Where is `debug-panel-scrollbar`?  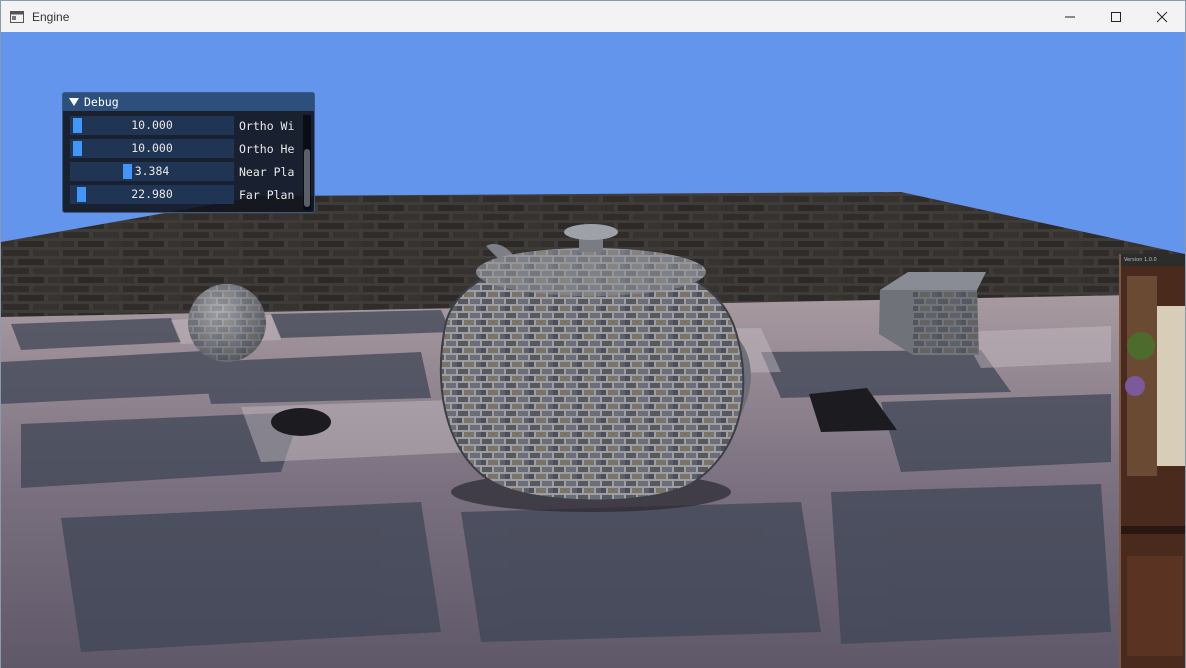
debug-panel-scrollbar is located at coordinates (307, 162).